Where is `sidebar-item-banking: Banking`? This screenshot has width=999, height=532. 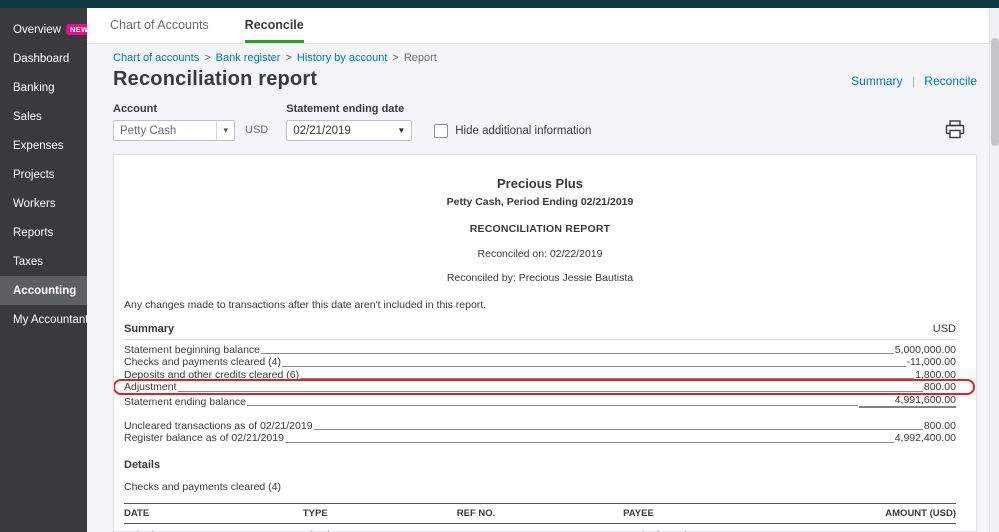
sidebar-item-banking: Banking is located at coordinates (43, 87).